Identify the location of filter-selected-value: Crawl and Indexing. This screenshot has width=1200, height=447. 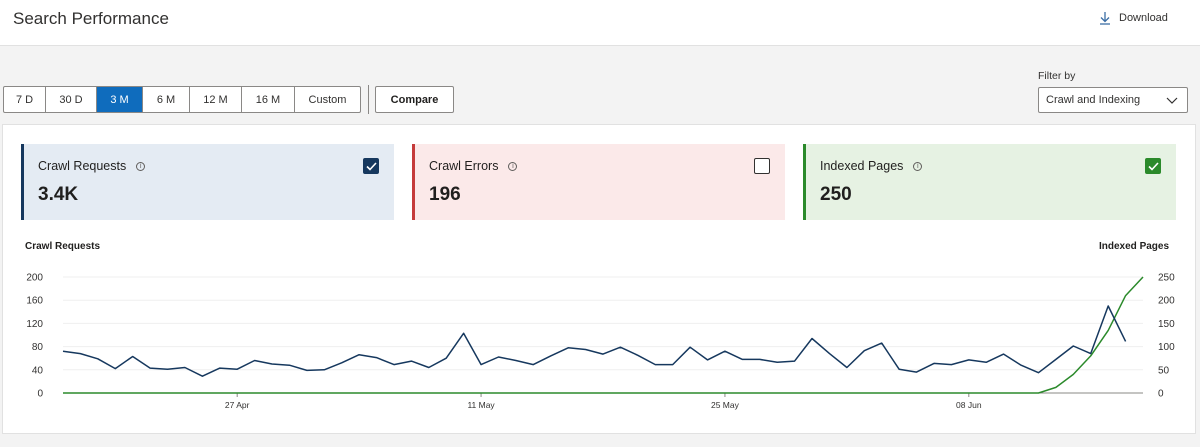
(1093, 100).